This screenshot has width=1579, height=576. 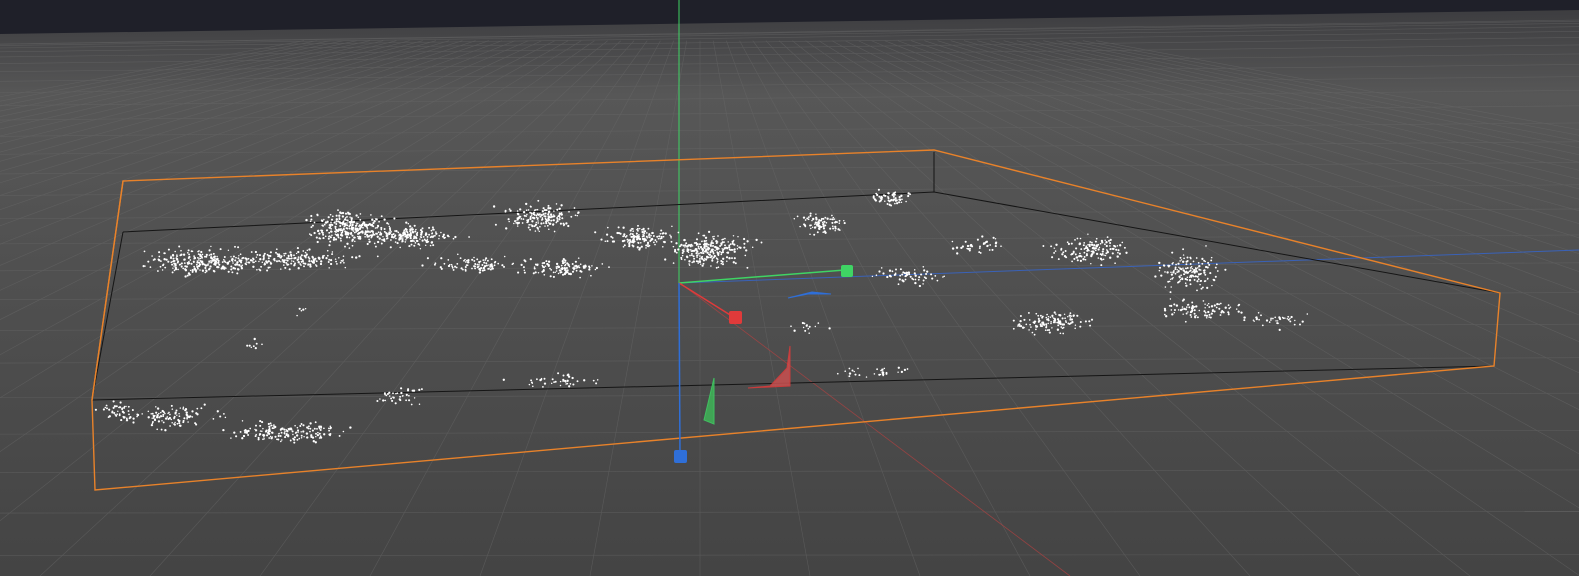 I want to click on z-axis-handle-icon, so click(x=680, y=456).